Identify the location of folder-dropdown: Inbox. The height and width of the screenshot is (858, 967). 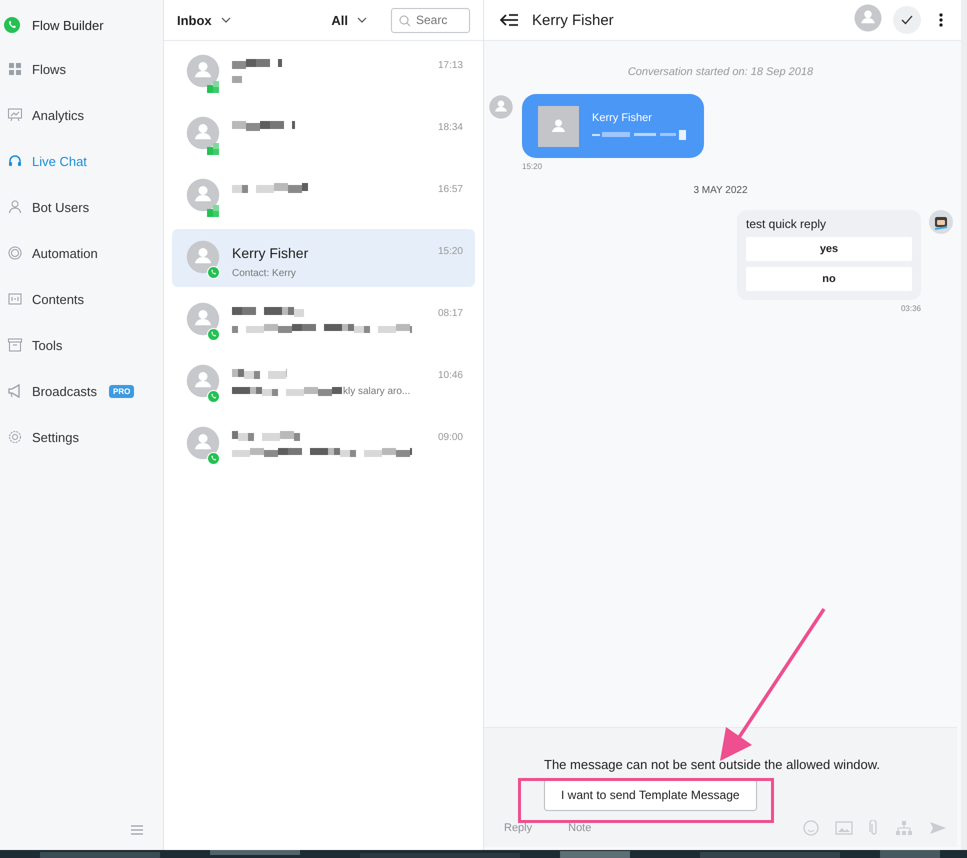
(204, 20).